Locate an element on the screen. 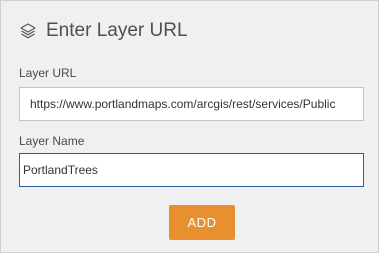  panel-title: Enter Layer URL is located at coordinates (117, 30).